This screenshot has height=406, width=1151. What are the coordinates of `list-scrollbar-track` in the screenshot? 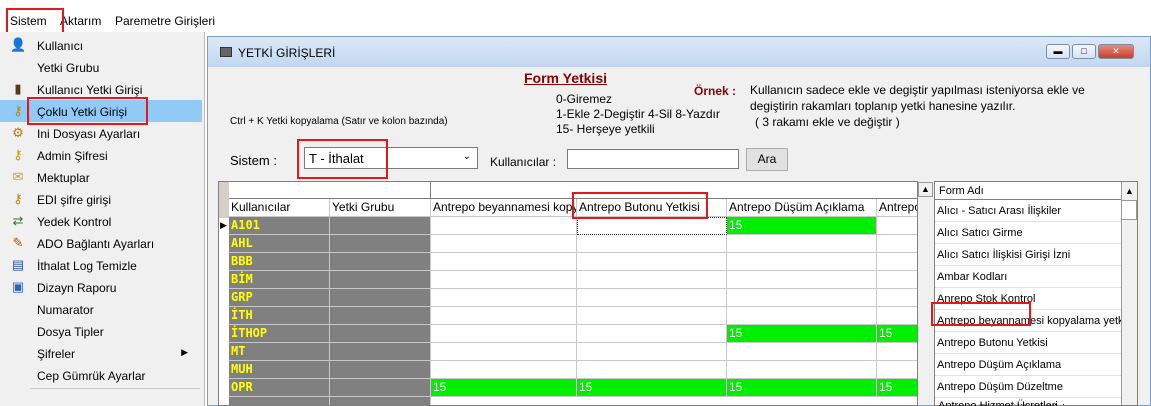 It's located at (1129, 312).